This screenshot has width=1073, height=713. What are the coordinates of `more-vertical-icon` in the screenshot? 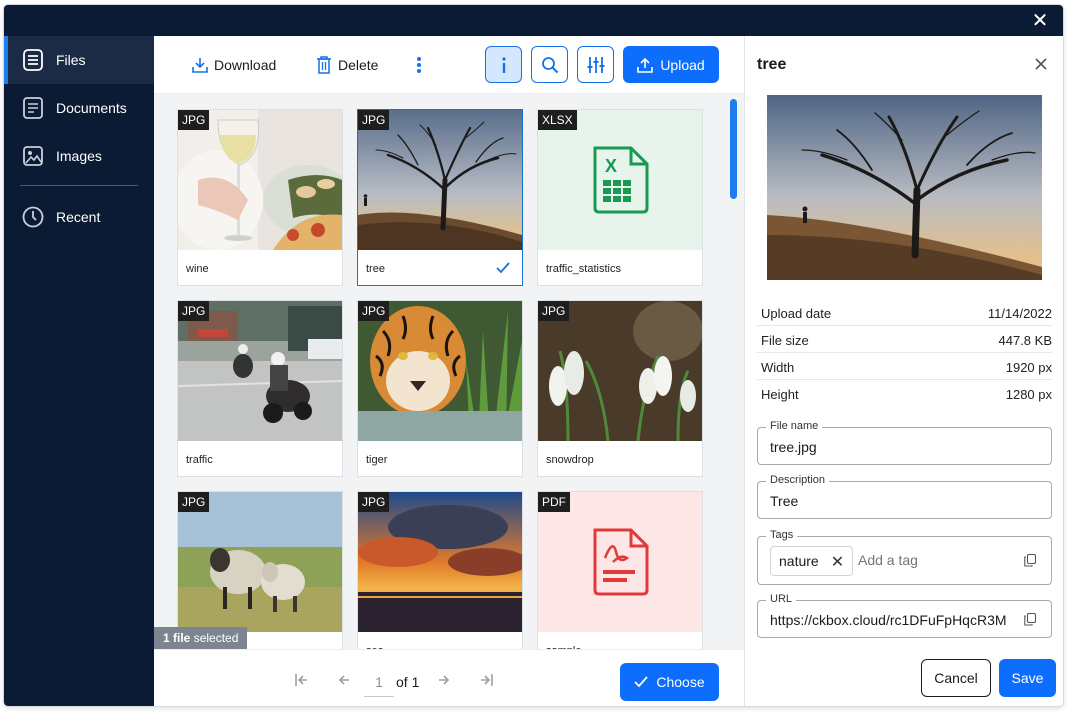 It's located at (422, 65).